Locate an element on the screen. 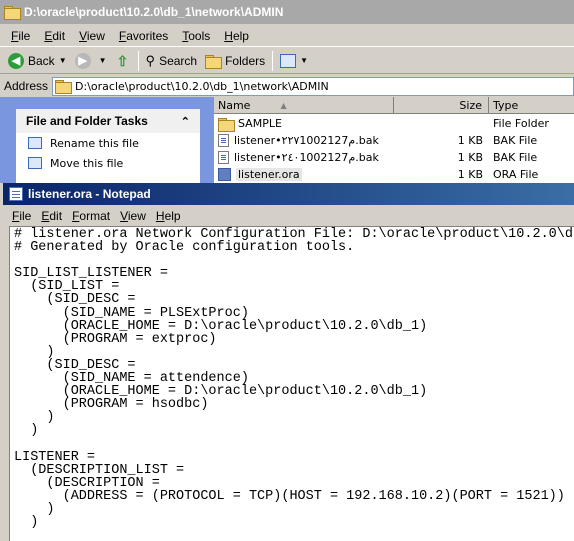 The height and width of the screenshot is (541, 574). task-rename-file: Rename this file is located at coordinates (108, 143).